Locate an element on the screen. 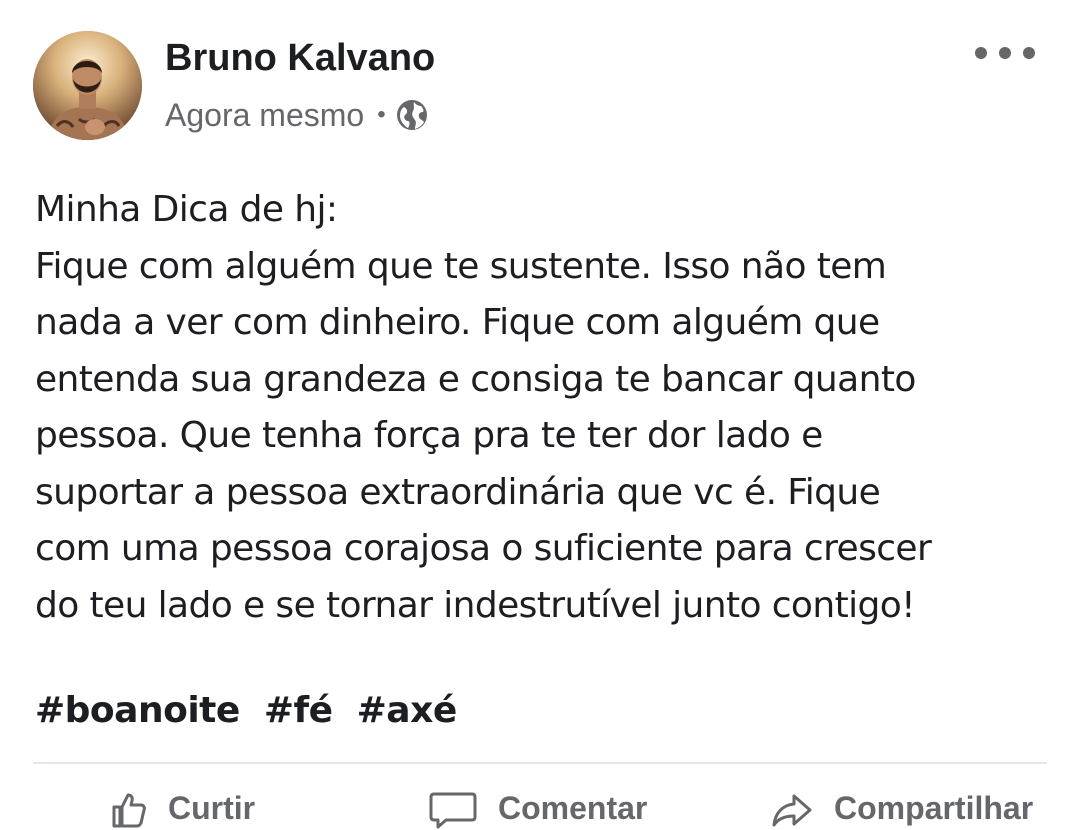 The width and height of the screenshot is (1080, 830). comment-icon is located at coordinates (453, 810).